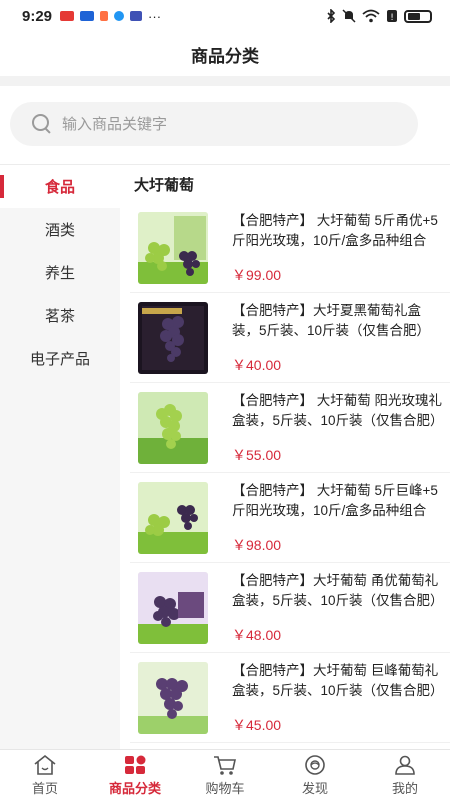 The width and height of the screenshot is (450, 800). I want to click on product-name: 【合肥特产】大圩葡萄 甬优葡萄礼盒装，5斤装、10斤装（仅售合肥）, so click(338, 590).